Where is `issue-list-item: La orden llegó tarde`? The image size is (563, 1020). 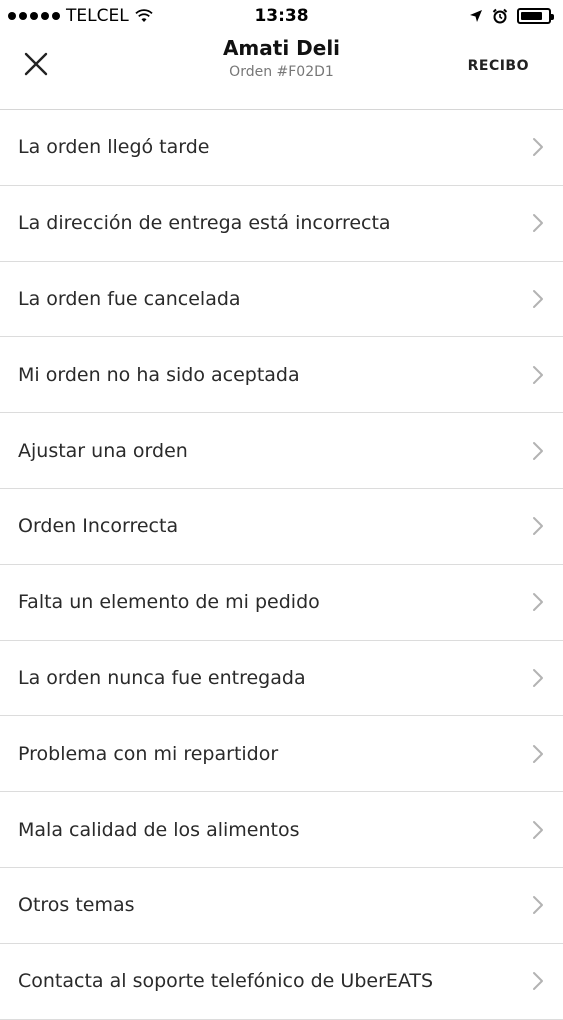
issue-list-item: La orden llegó tarde is located at coordinates (281, 148).